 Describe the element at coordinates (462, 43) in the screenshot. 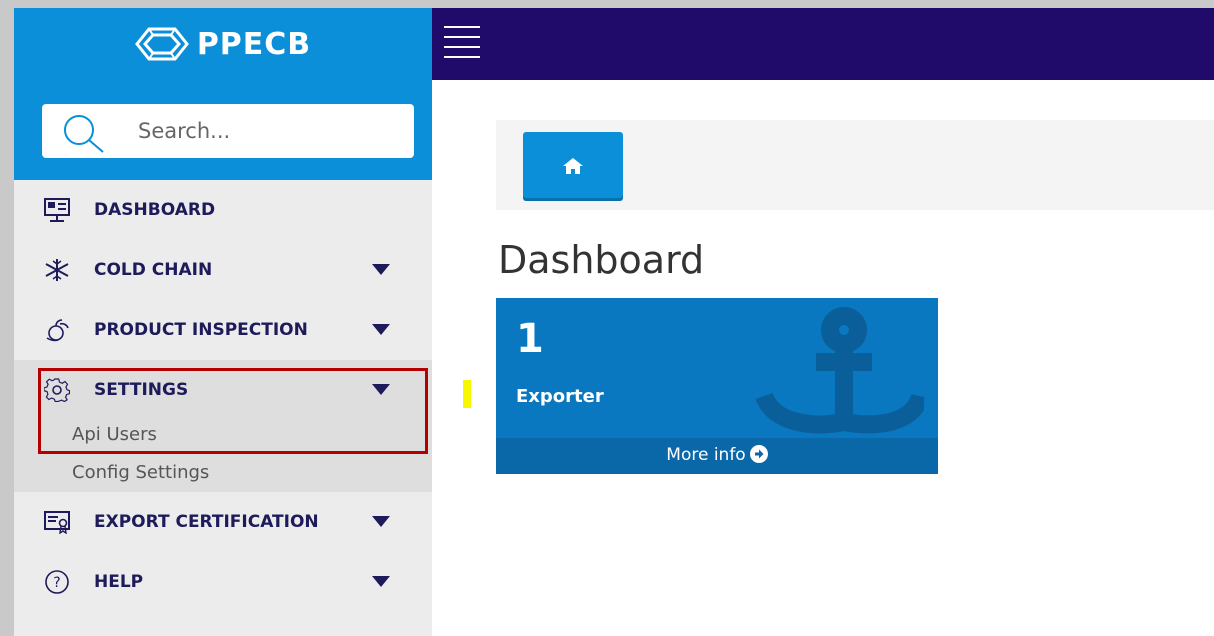

I see `hamburger-icon` at that location.